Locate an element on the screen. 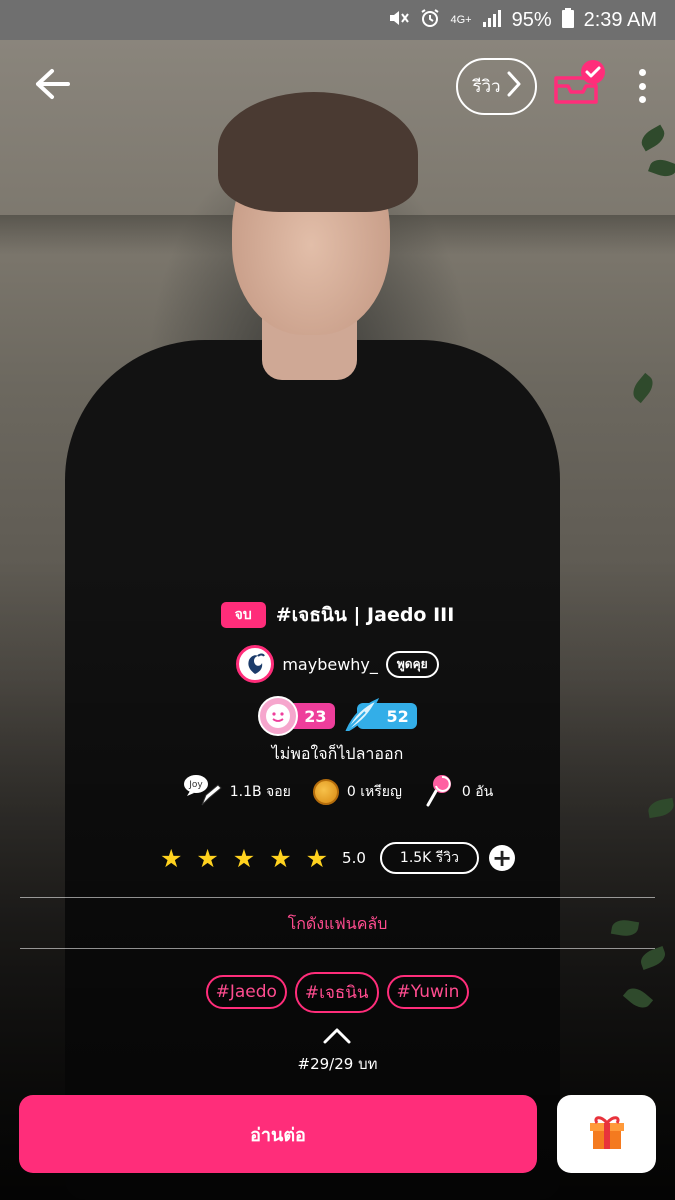 The image size is (675, 1200). review-button: รีวิว is located at coordinates (496, 86).